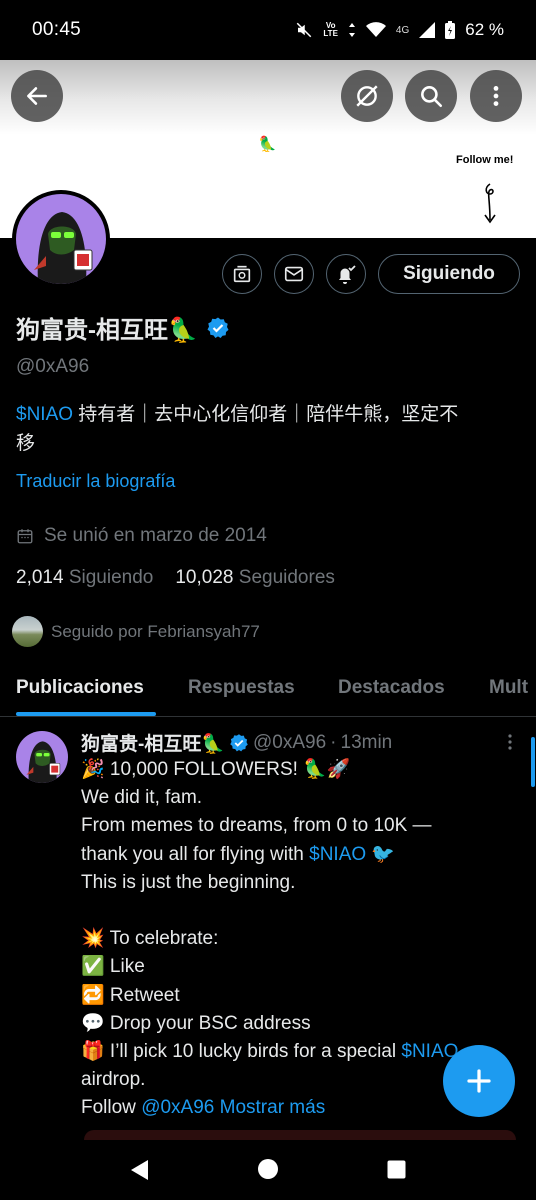 The image size is (536, 1200). Describe the element at coordinates (86, 714) in the screenshot. I see `active-tab-indicator` at that location.